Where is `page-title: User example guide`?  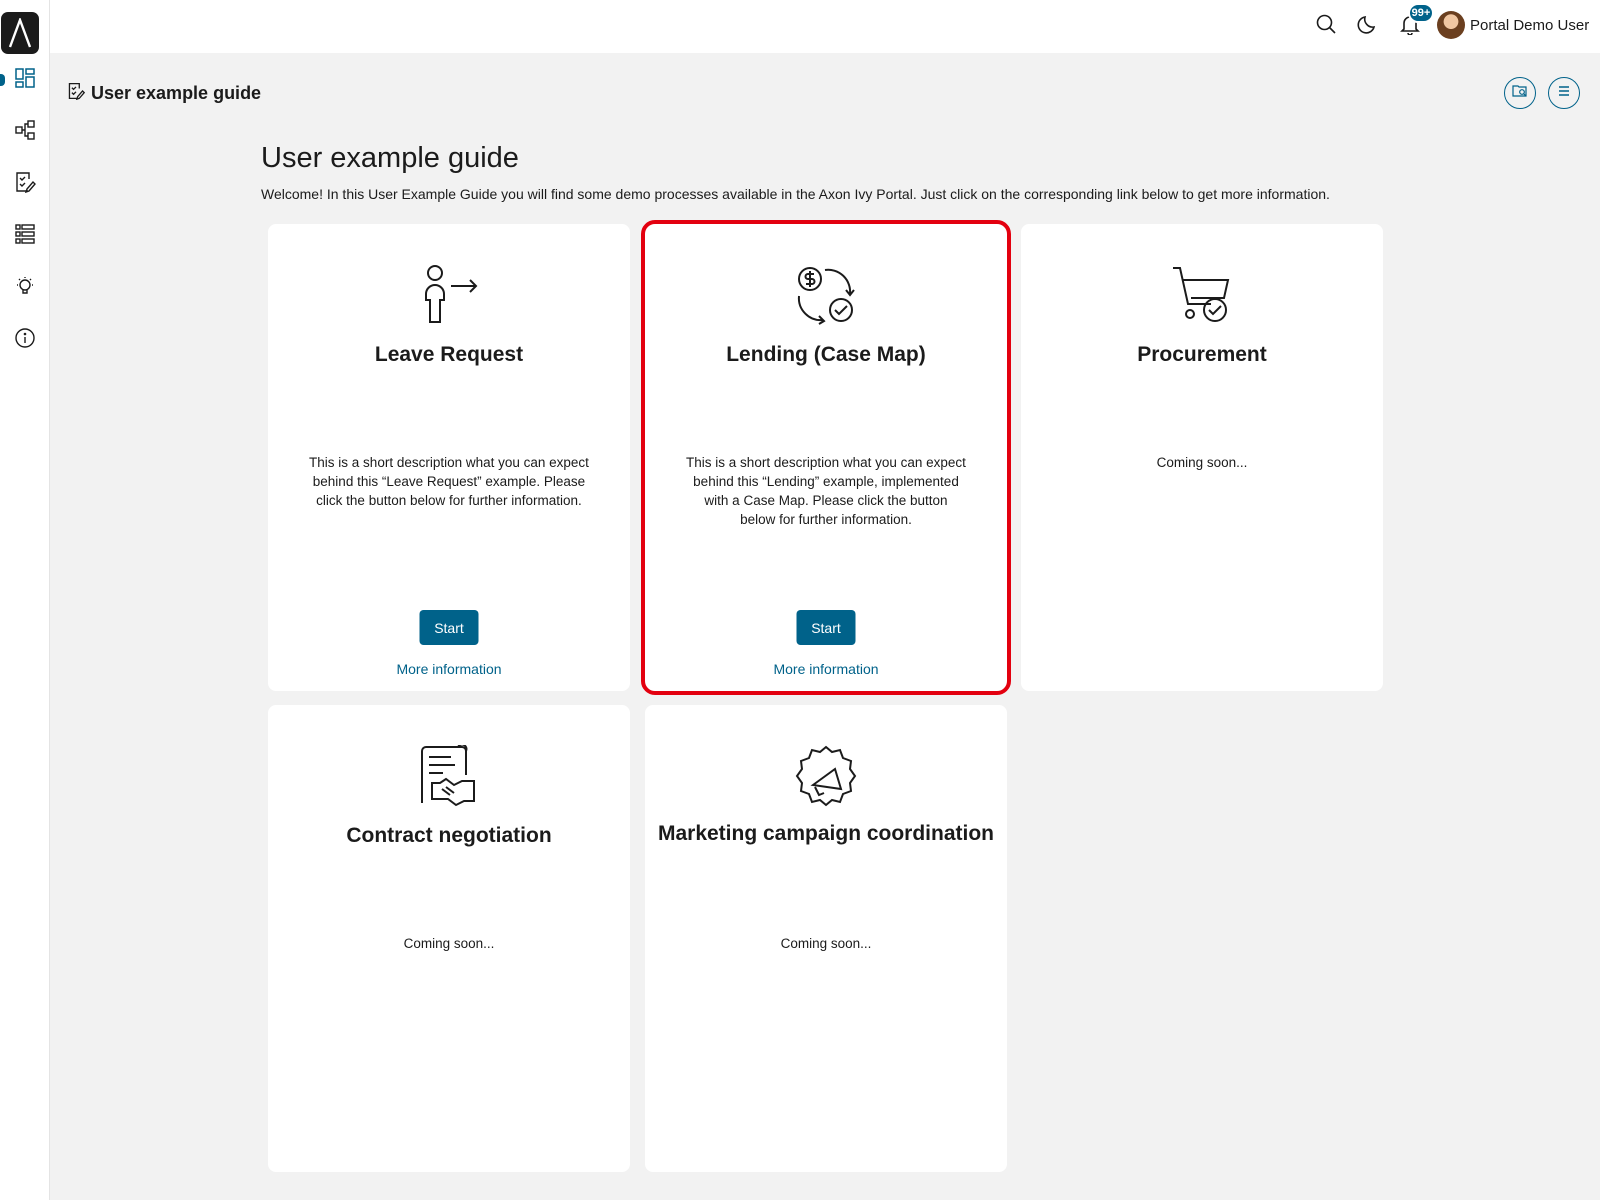
page-title: User example guide is located at coordinates (390, 158).